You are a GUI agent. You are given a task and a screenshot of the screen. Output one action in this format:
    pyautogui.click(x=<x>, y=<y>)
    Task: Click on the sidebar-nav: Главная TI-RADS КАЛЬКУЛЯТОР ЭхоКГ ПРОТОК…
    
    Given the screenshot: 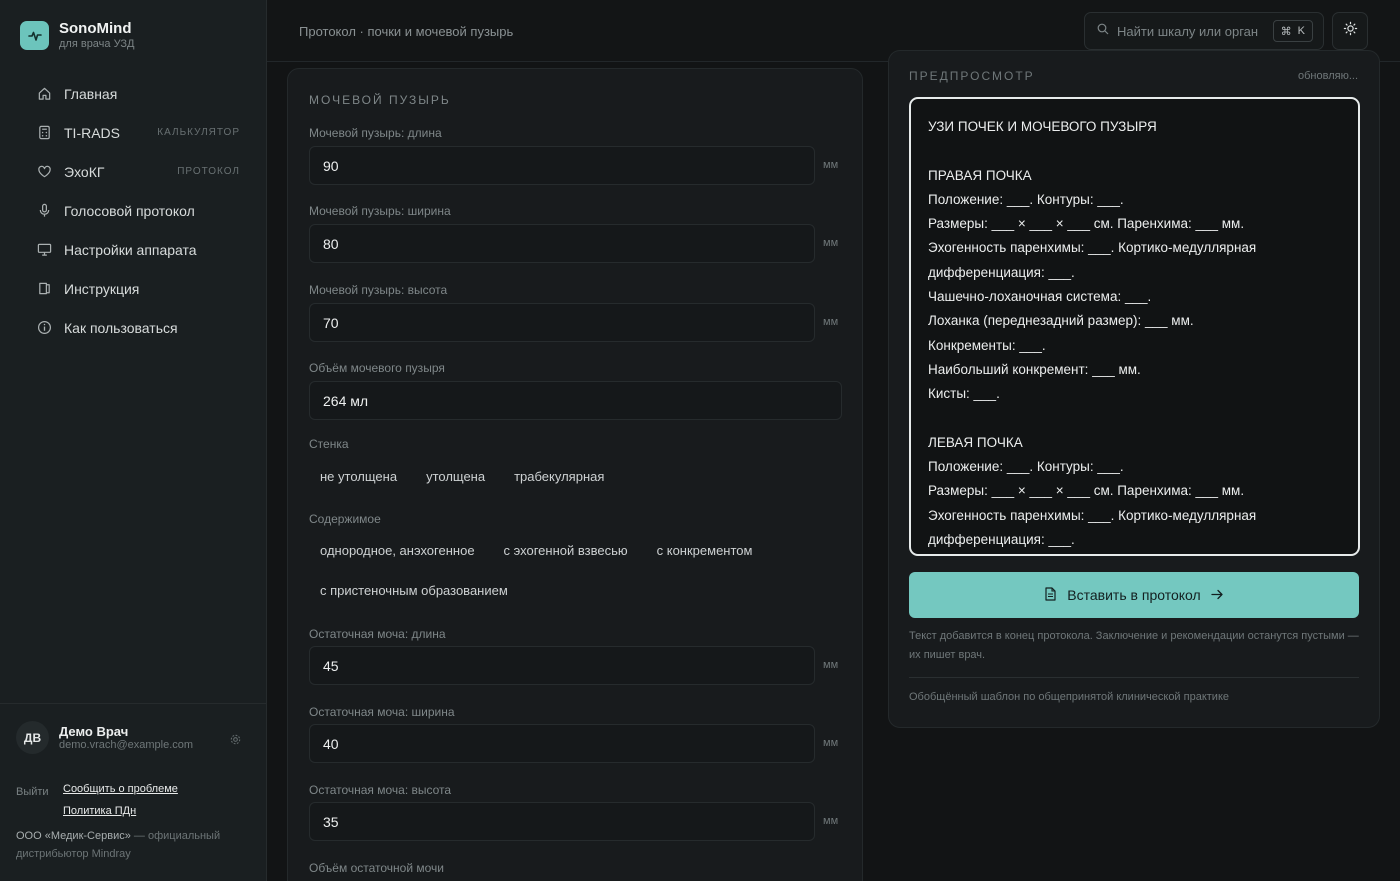 What is the action you would take?
    pyautogui.click(x=138, y=210)
    